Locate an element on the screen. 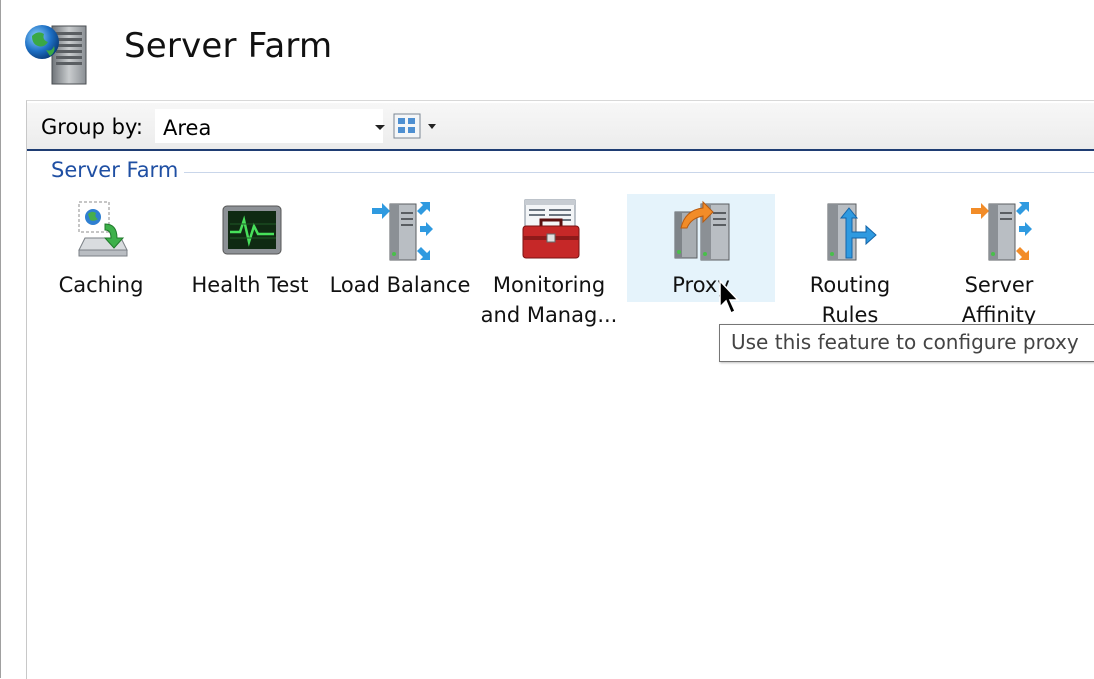  feature-proxy: Proxy is located at coordinates (701, 248).